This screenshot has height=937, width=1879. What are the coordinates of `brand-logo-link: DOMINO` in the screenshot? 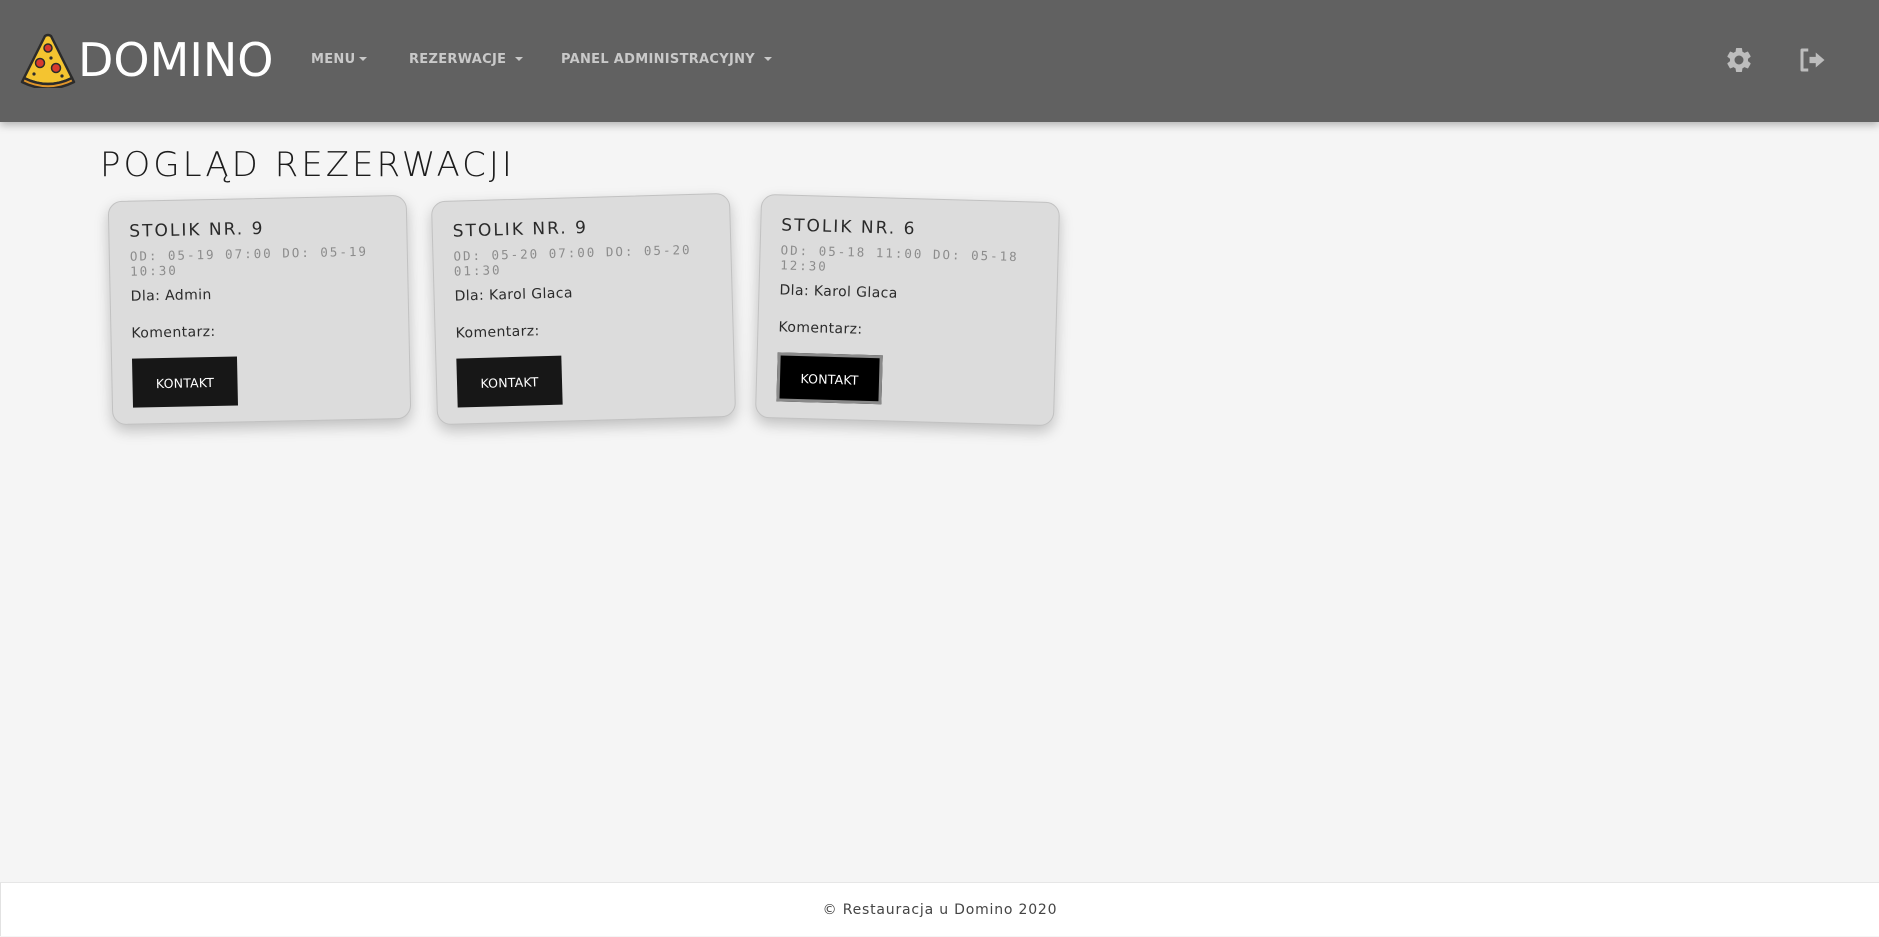 It's located at (146, 60).